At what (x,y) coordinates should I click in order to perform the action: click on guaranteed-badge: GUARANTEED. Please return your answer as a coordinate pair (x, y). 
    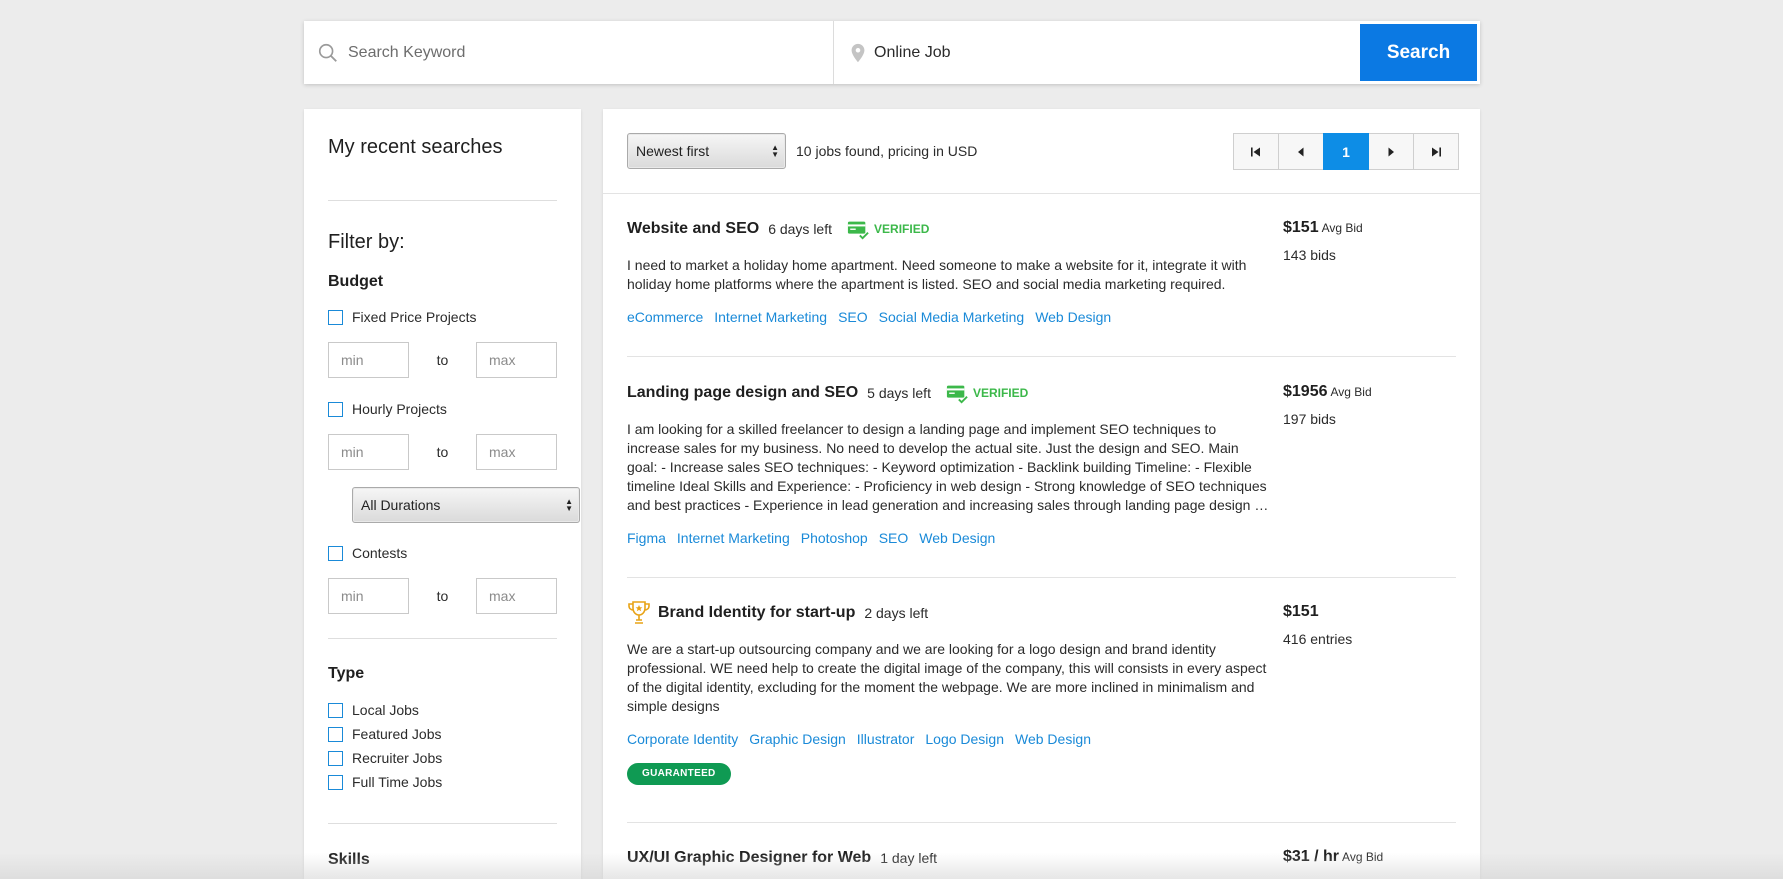
    Looking at the image, I should click on (679, 774).